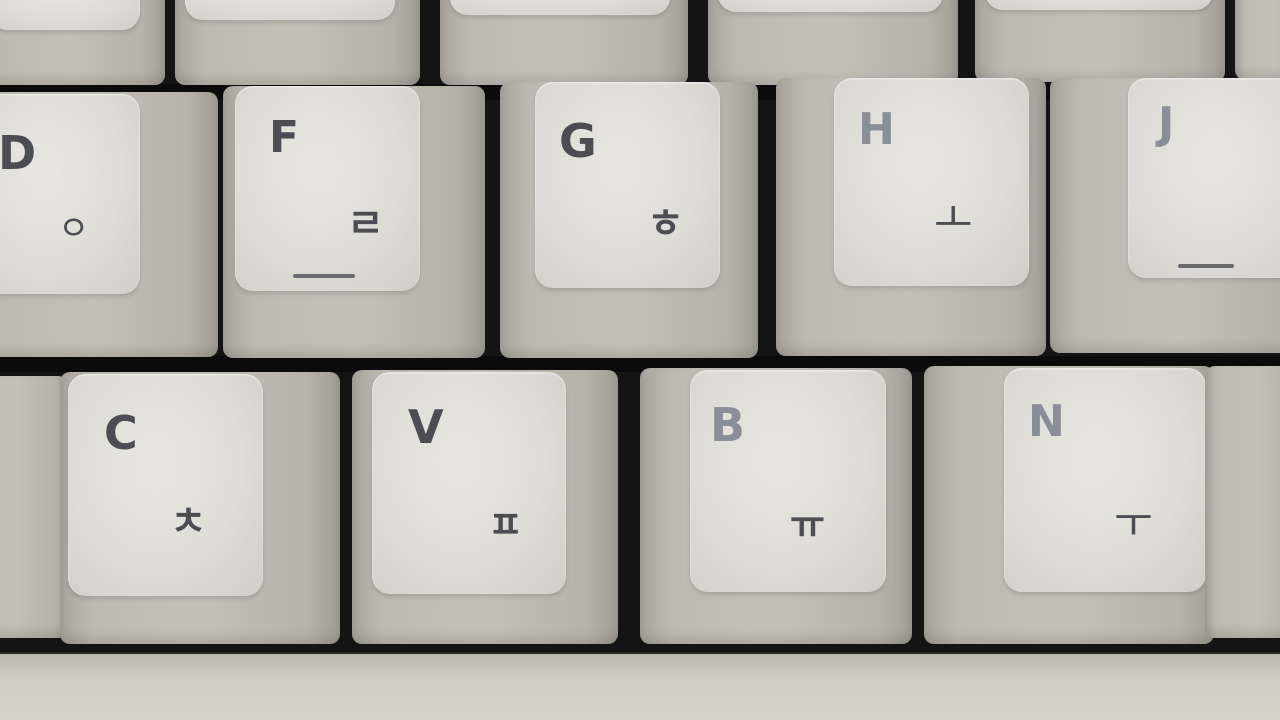 The height and width of the screenshot is (720, 1280). What do you see at coordinates (728, 425) in the screenshot?
I see `key-letter: B` at bounding box center [728, 425].